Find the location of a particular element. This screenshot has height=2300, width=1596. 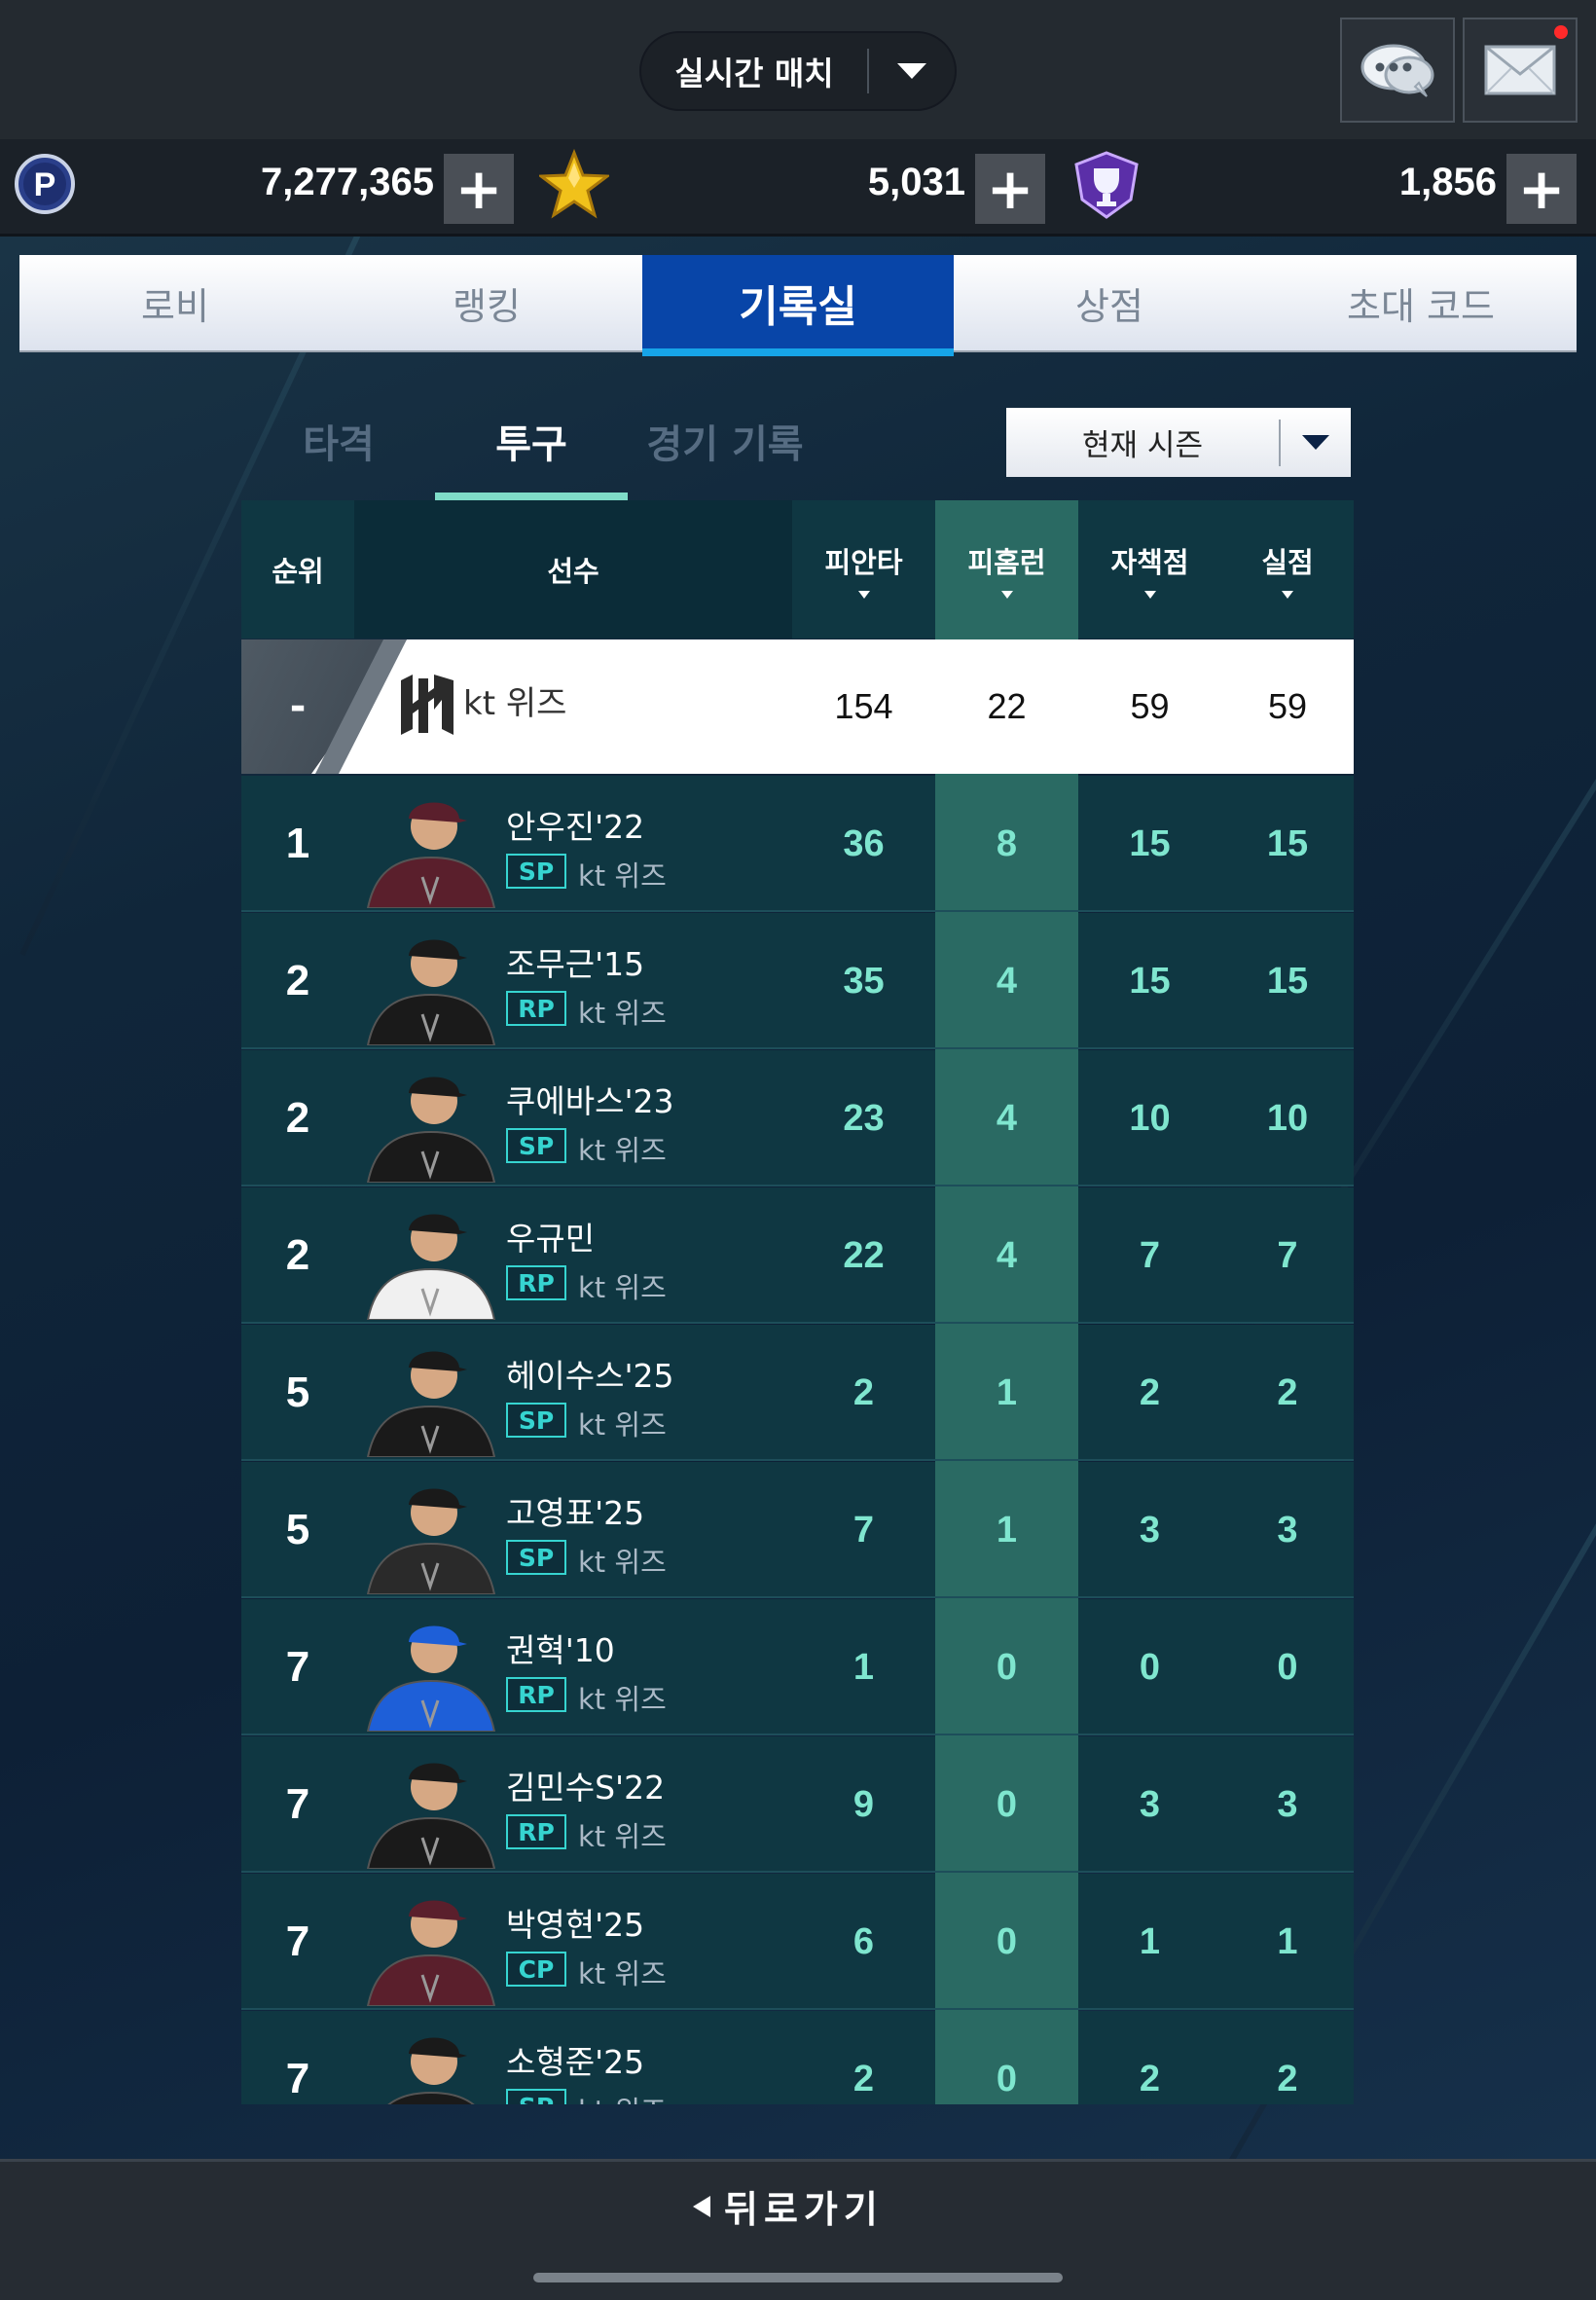

player-row: 7 박영현'25 CP kt 위즈 6 0 1 1 is located at coordinates (798, 1942).